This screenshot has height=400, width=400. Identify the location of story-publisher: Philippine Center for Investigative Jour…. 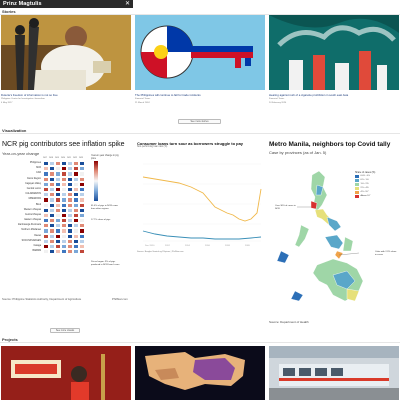
(23, 99).